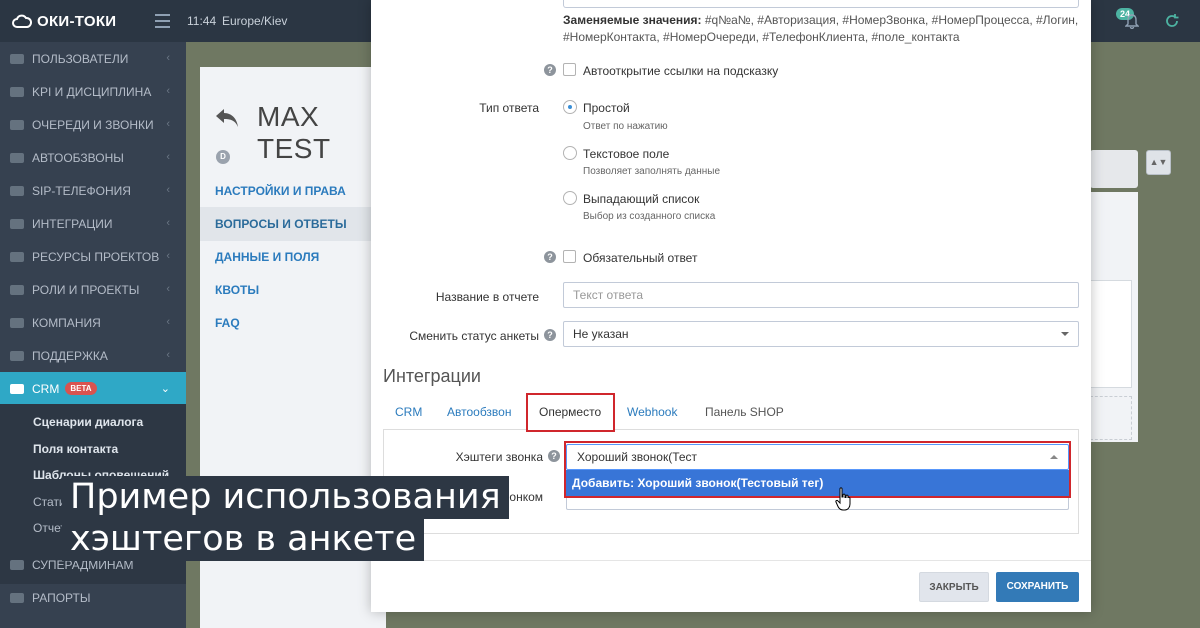 The height and width of the screenshot is (628, 1200). What do you see at coordinates (652, 412) in the screenshot?
I see `tab-webhook: Webhook` at bounding box center [652, 412].